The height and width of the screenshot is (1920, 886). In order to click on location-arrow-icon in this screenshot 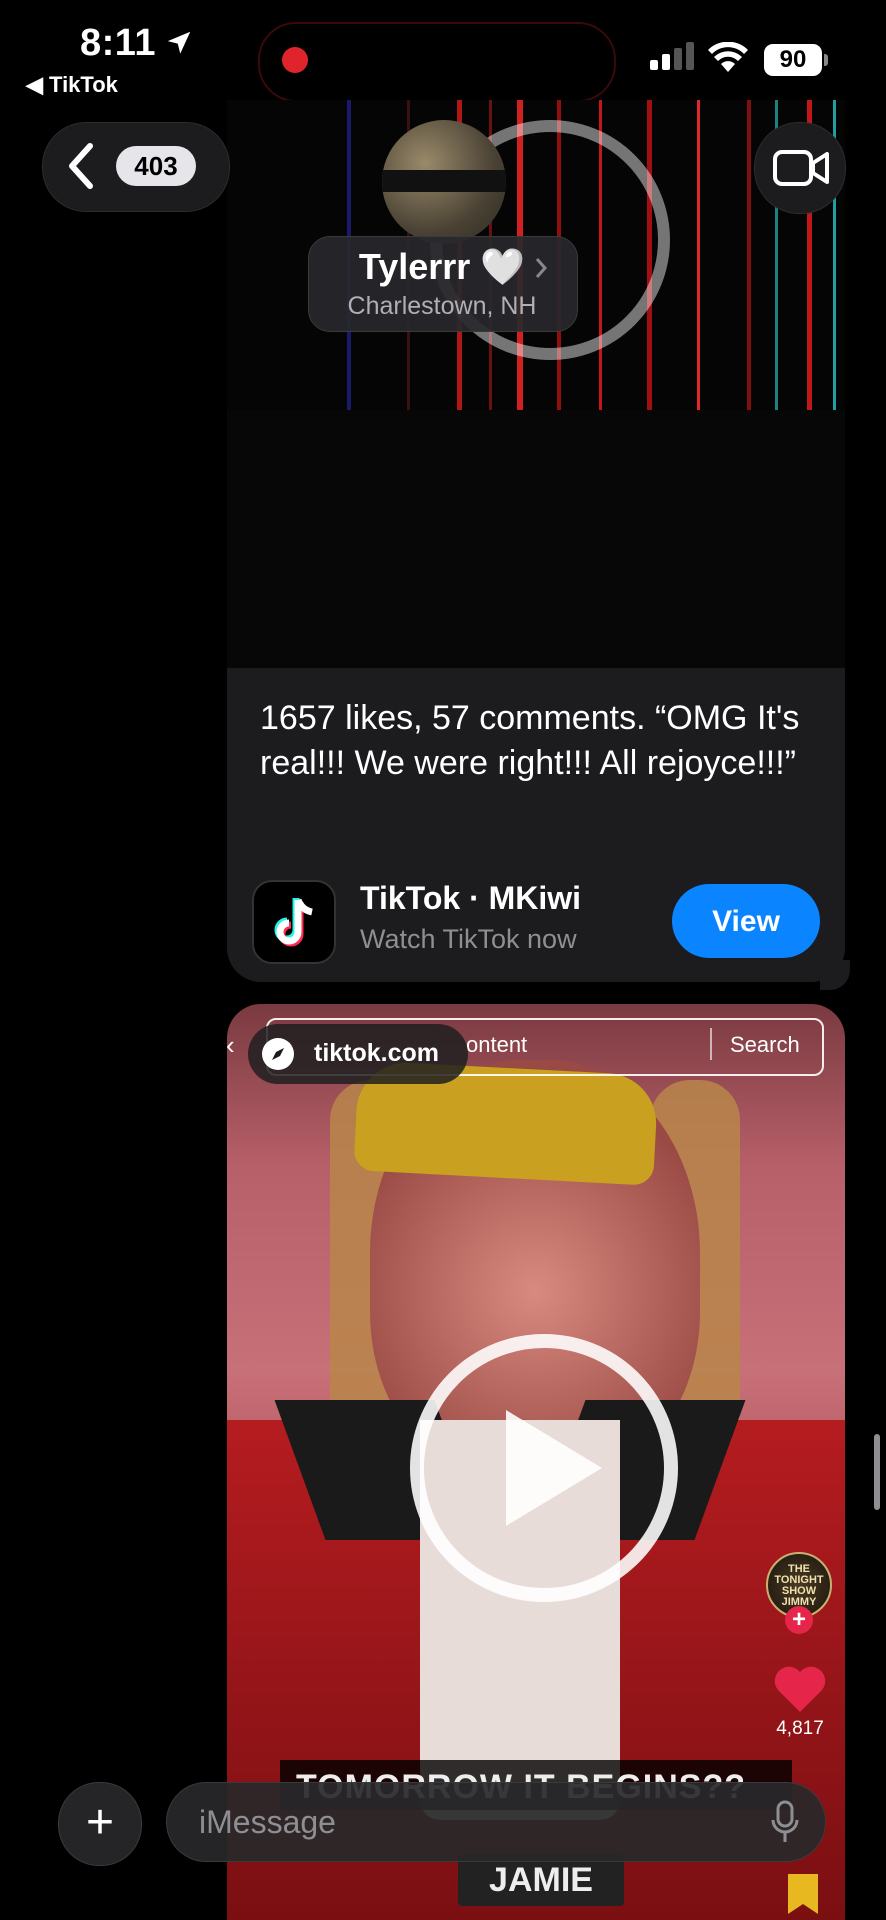, I will do `click(179, 42)`.